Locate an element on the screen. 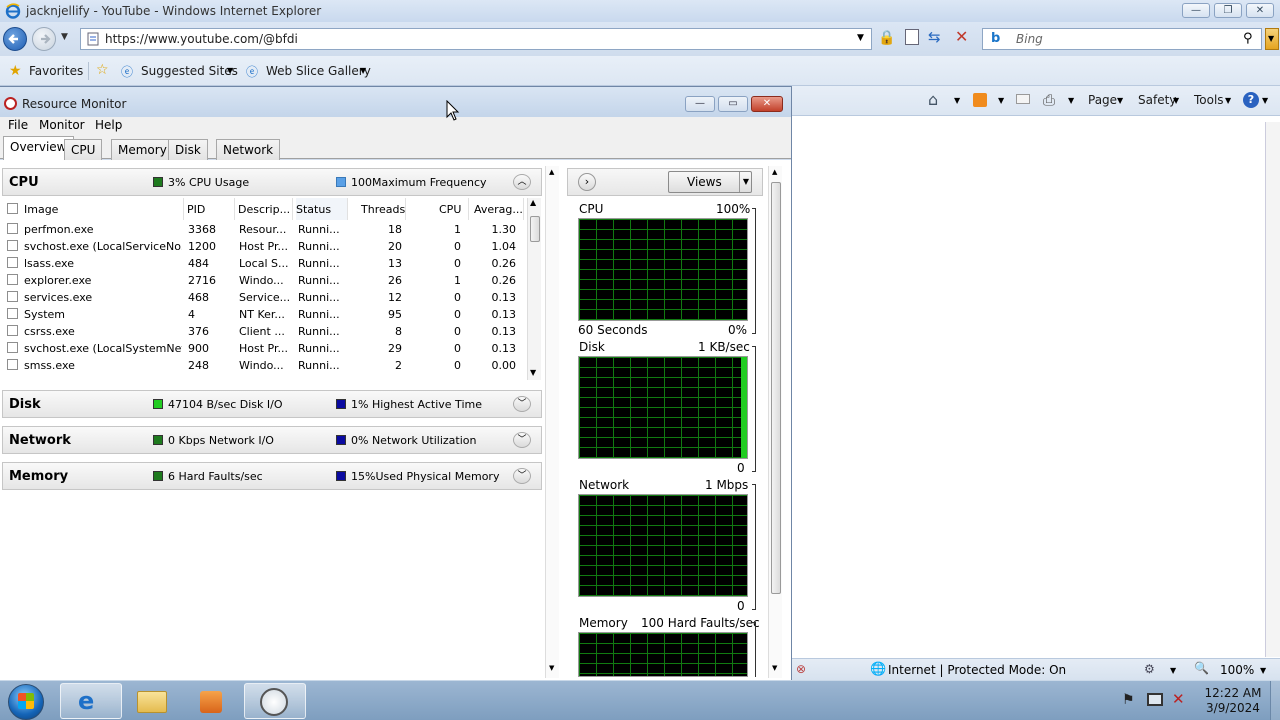  tab-overview: Overview is located at coordinates (38, 148).